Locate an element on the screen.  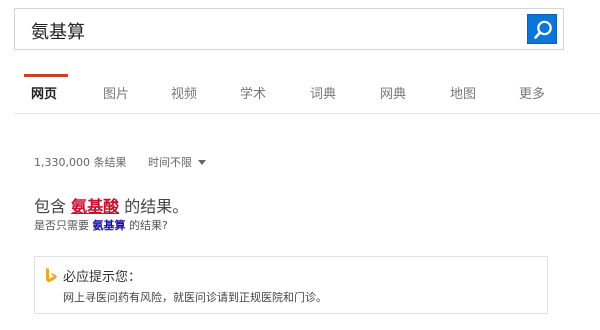
time-filter-dropdown: 时间不限 is located at coordinates (177, 162).